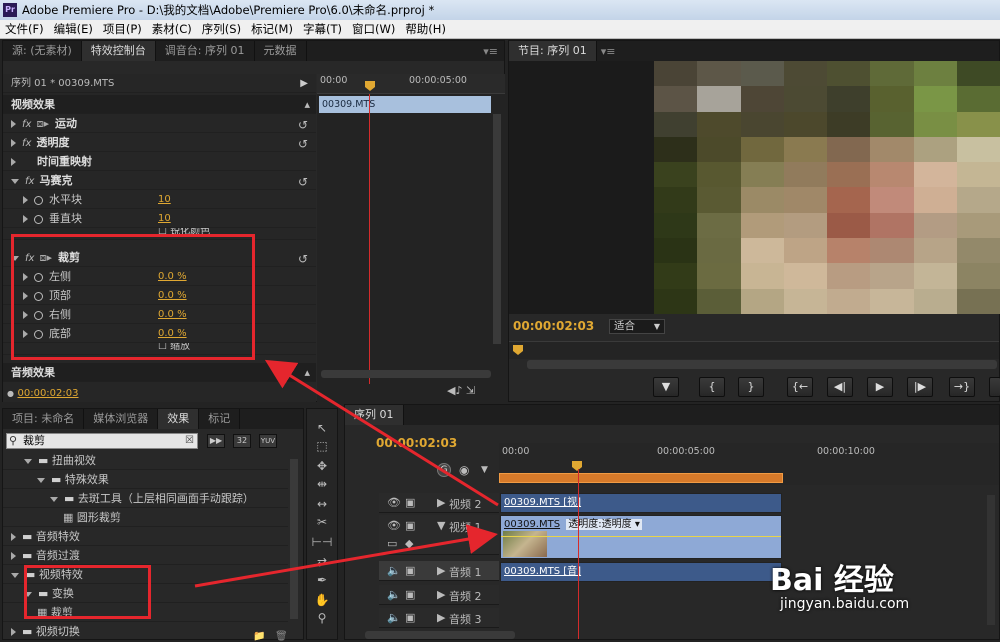 This screenshot has height=642, width=1000. I want to click on add-marker-button: ▼, so click(666, 387).